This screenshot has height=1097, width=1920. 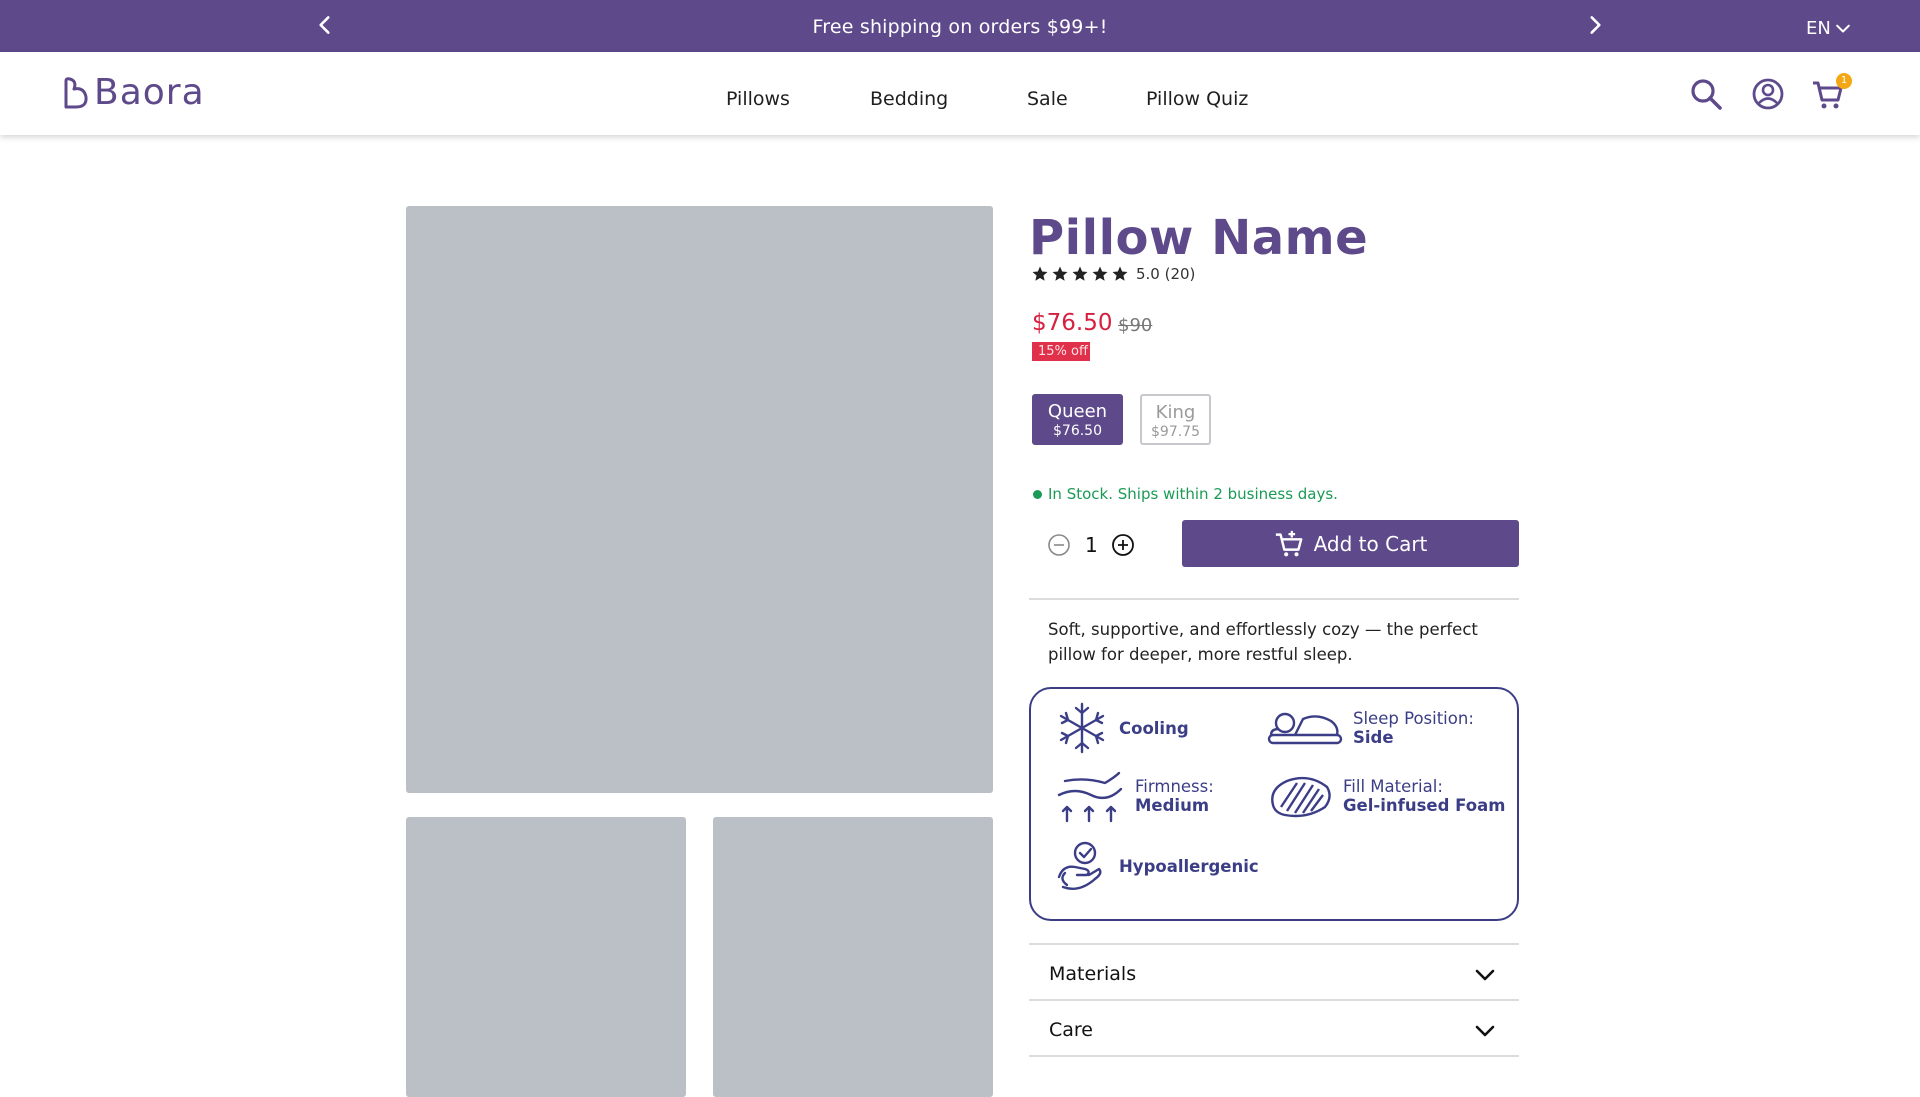 What do you see at coordinates (76, 92) in the screenshot?
I see `logo-mark-icon` at bounding box center [76, 92].